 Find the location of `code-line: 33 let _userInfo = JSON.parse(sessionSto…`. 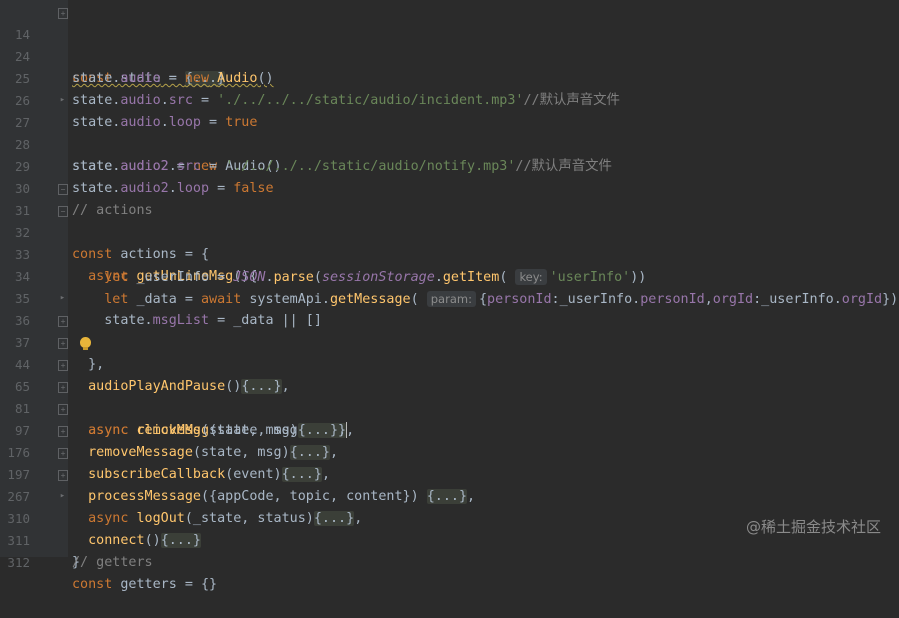

code-line: 33 let _userInfo = JSON.parse(sessionSto… is located at coordinates (449, 253).